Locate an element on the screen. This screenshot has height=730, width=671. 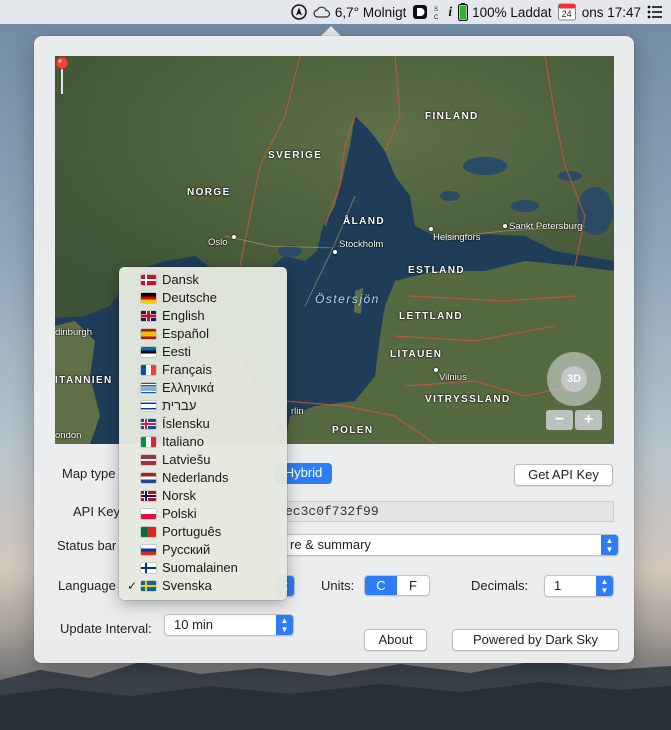
city-dot-vilnius is located at coordinates (436, 370).